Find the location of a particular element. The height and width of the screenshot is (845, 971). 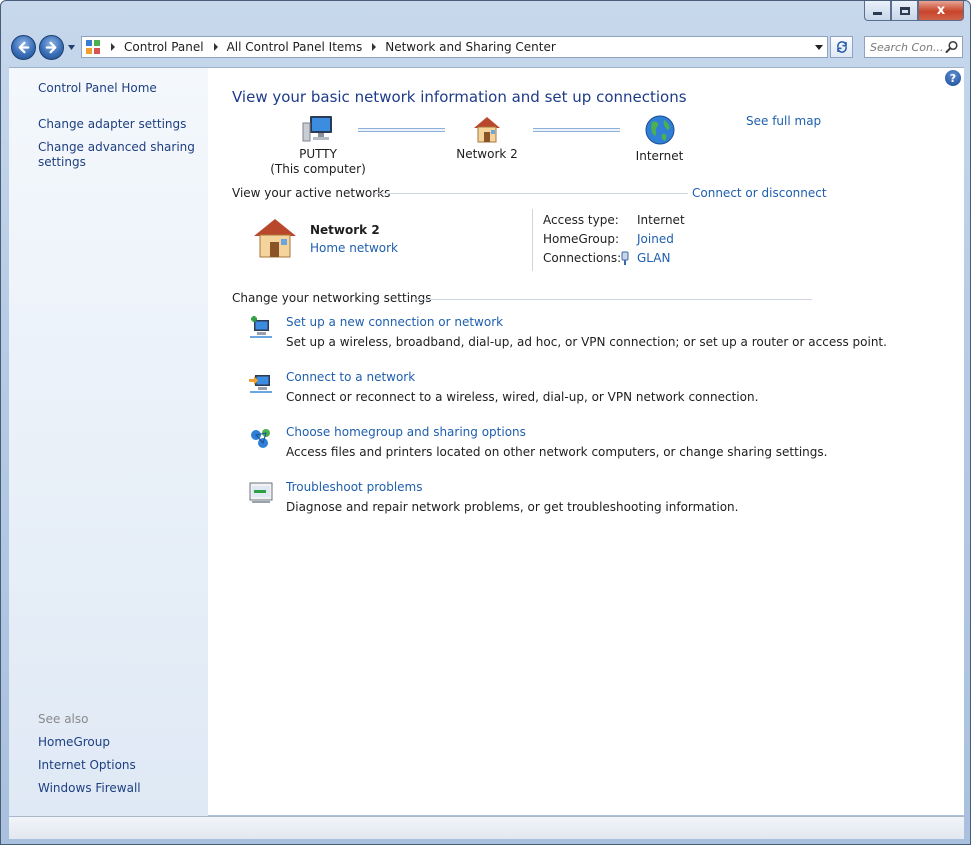

active-network-name: Network 2 is located at coordinates (345, 230).